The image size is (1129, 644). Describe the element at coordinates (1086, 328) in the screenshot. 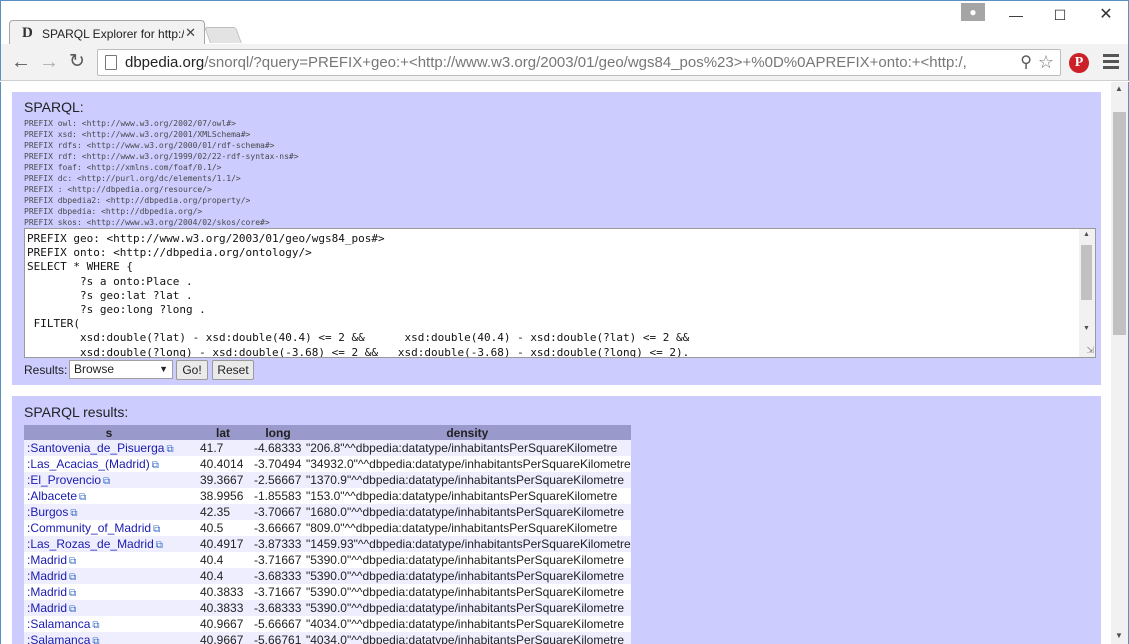

I see `scroll-down-icon: ▼` at that location.